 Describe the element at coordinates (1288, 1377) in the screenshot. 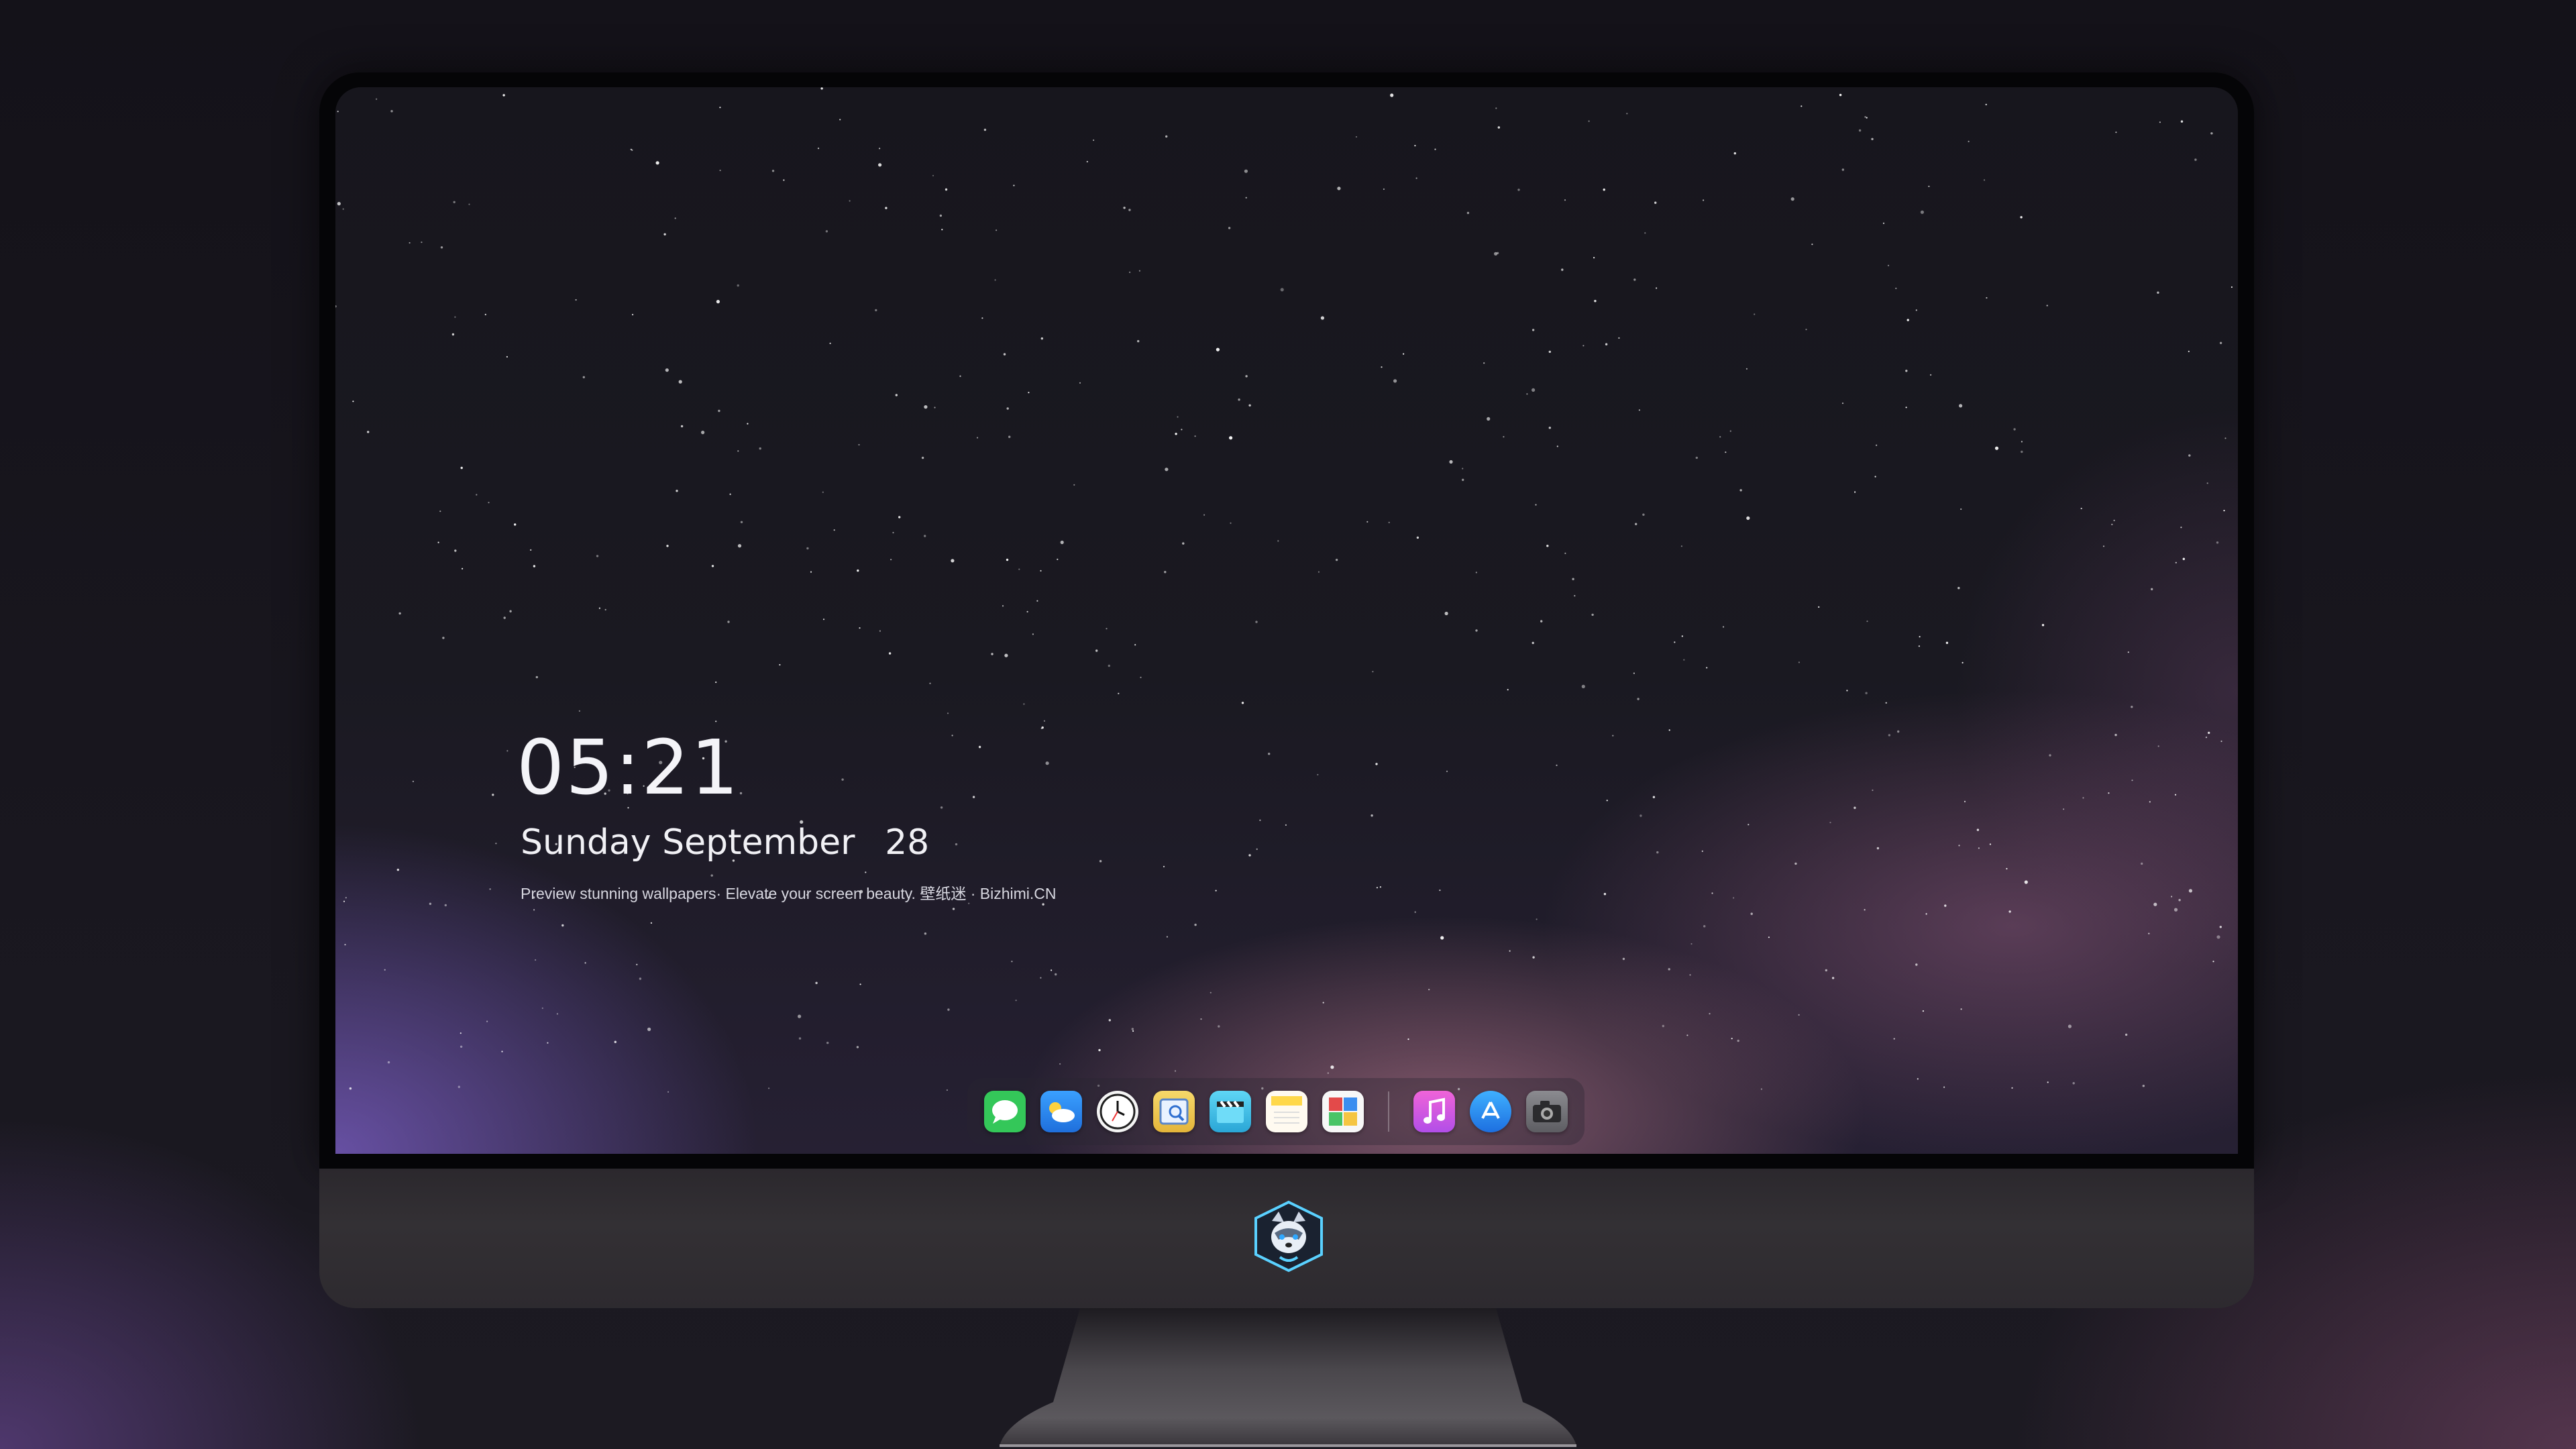

I see `monitor-stand` at that location.